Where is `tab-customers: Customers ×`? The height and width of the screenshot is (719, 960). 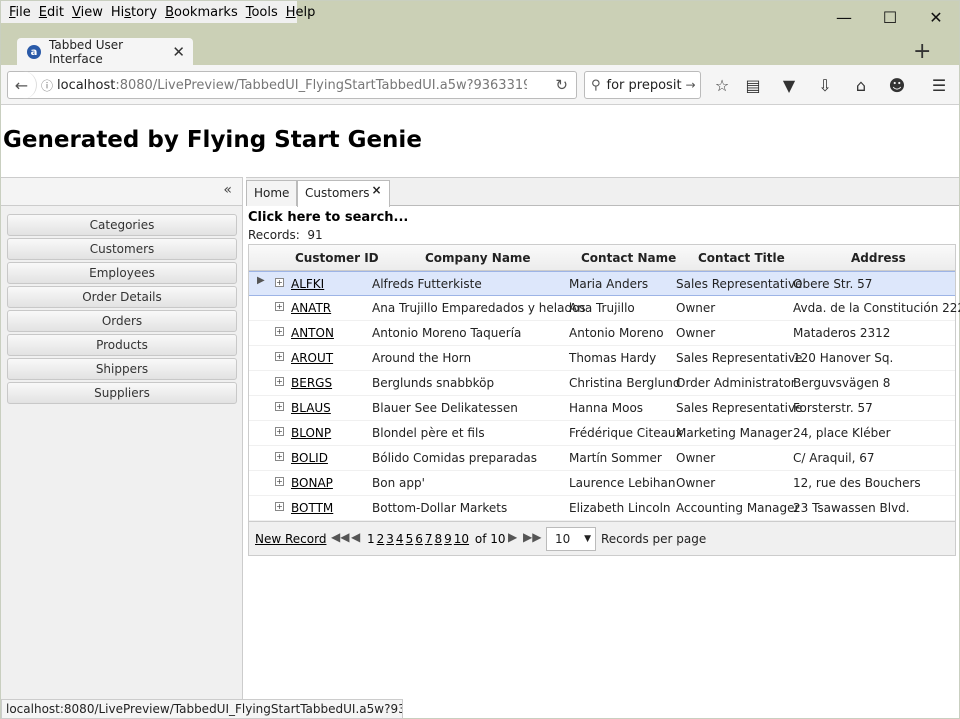
tab-customers: Customers × is located at coordinates (343, 193).